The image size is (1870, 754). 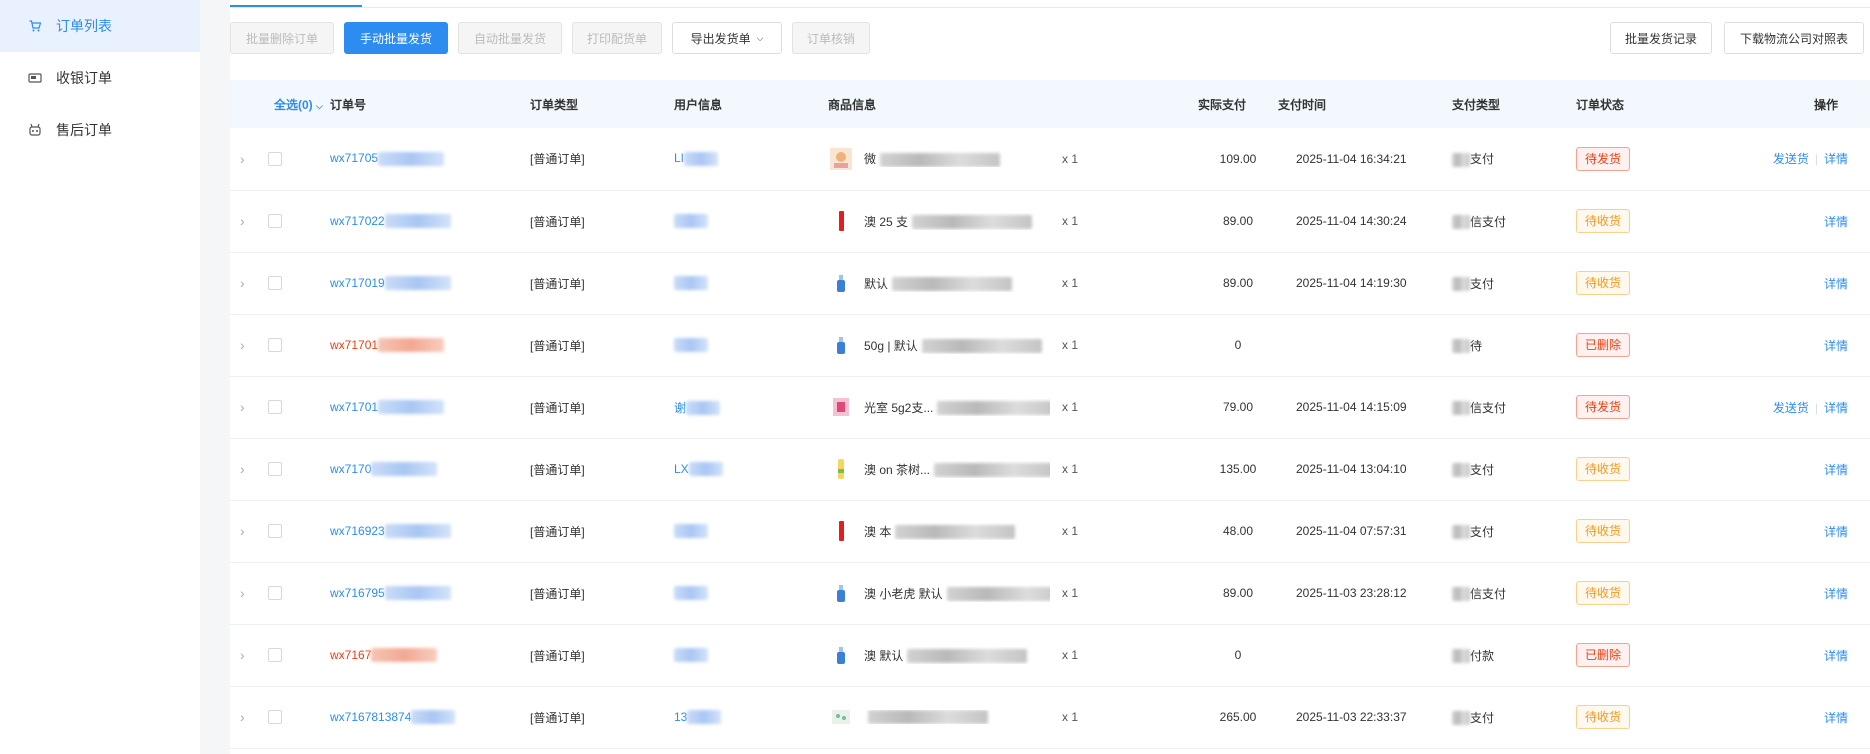 I want to click on table-row: › wx71701 [普通订单] 50g | 默认 x 1 0 待 已删除 详情, so click(x=1050, y=345).